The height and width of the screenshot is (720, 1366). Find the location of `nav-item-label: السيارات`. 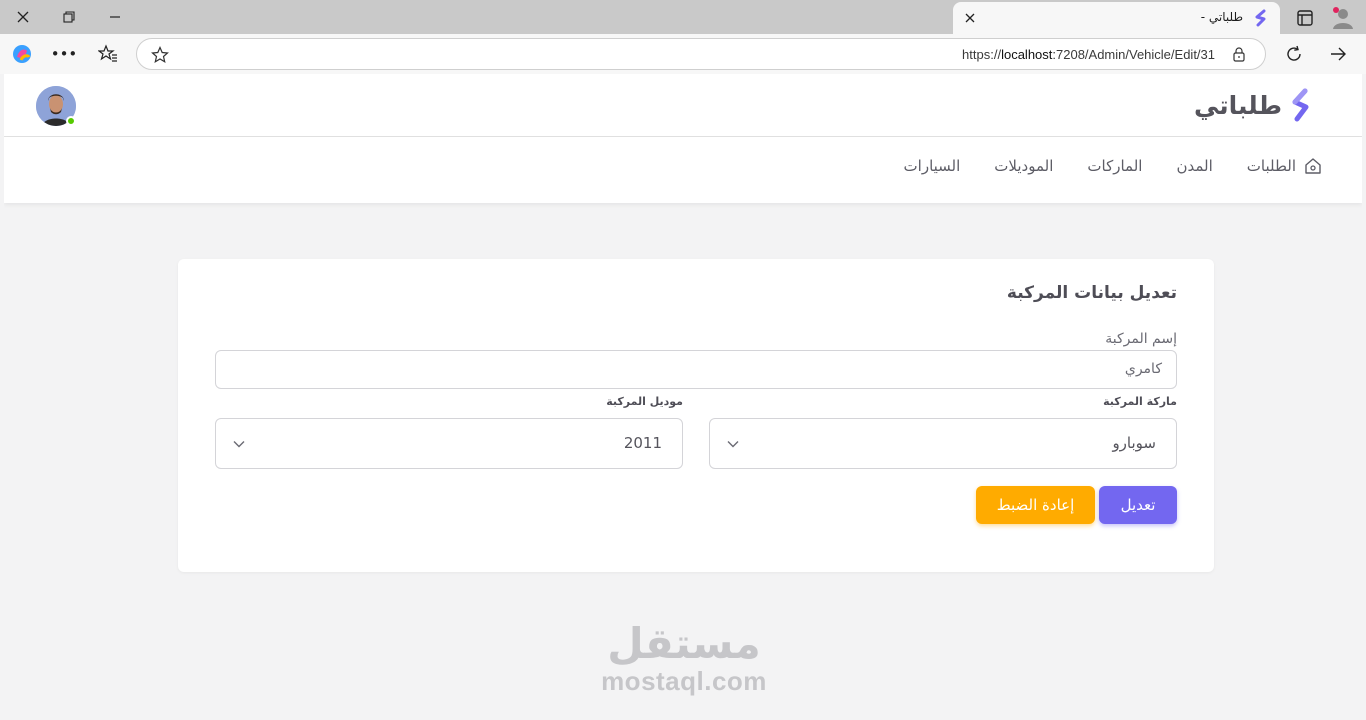

nav-item-label: السيارات is located at coordinates (932, 166).